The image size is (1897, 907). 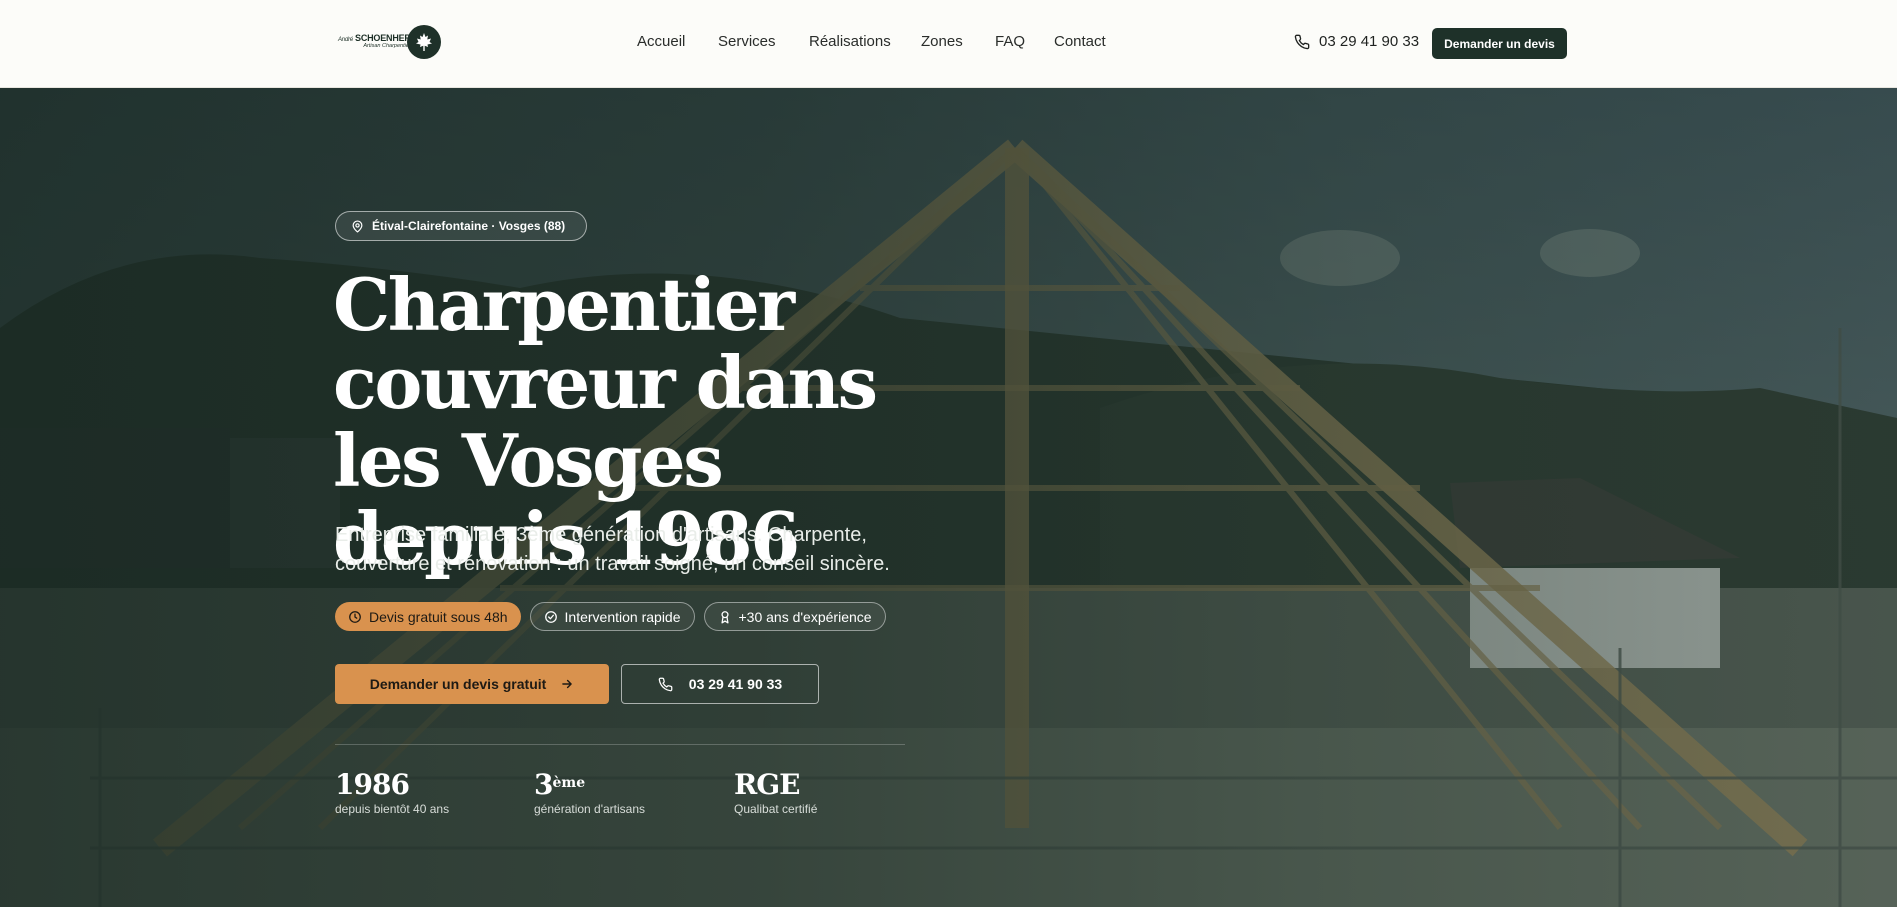 I want to click on header-phone-link: 03 29 41 90 33, so click(x=1356, y=41).